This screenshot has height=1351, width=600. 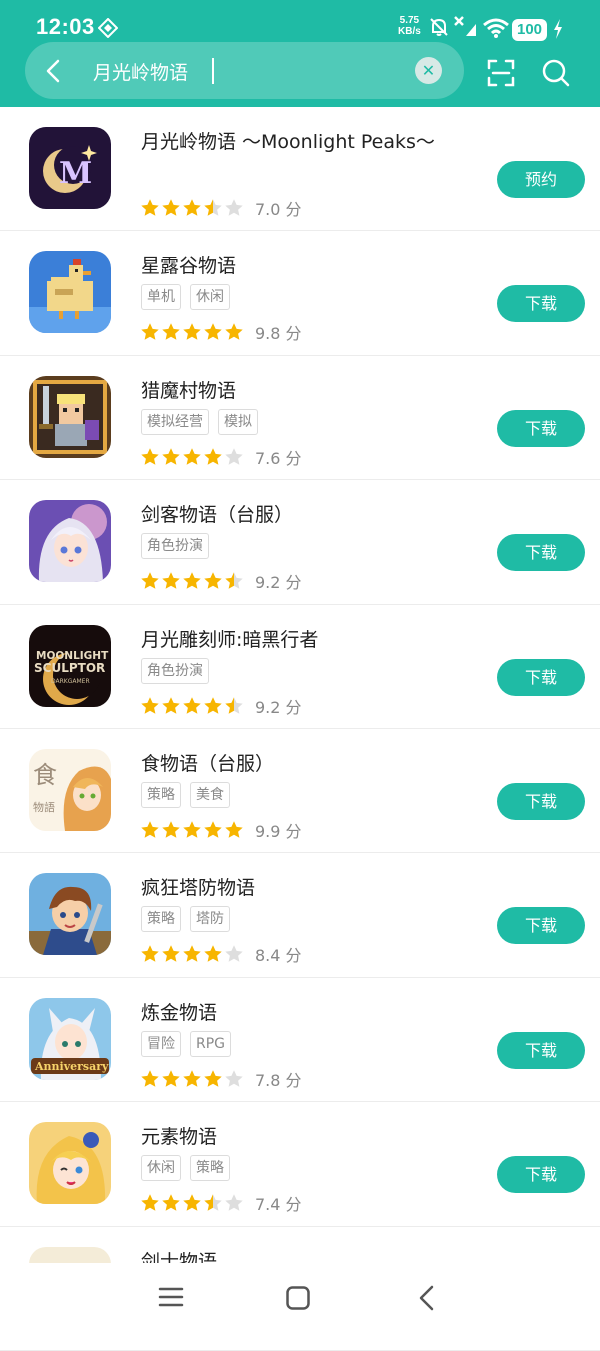 What do you see at coordinates (278, 831) in the screenshot?
I see `rating-score: 9.9 分` at bounding box center [278, 831].